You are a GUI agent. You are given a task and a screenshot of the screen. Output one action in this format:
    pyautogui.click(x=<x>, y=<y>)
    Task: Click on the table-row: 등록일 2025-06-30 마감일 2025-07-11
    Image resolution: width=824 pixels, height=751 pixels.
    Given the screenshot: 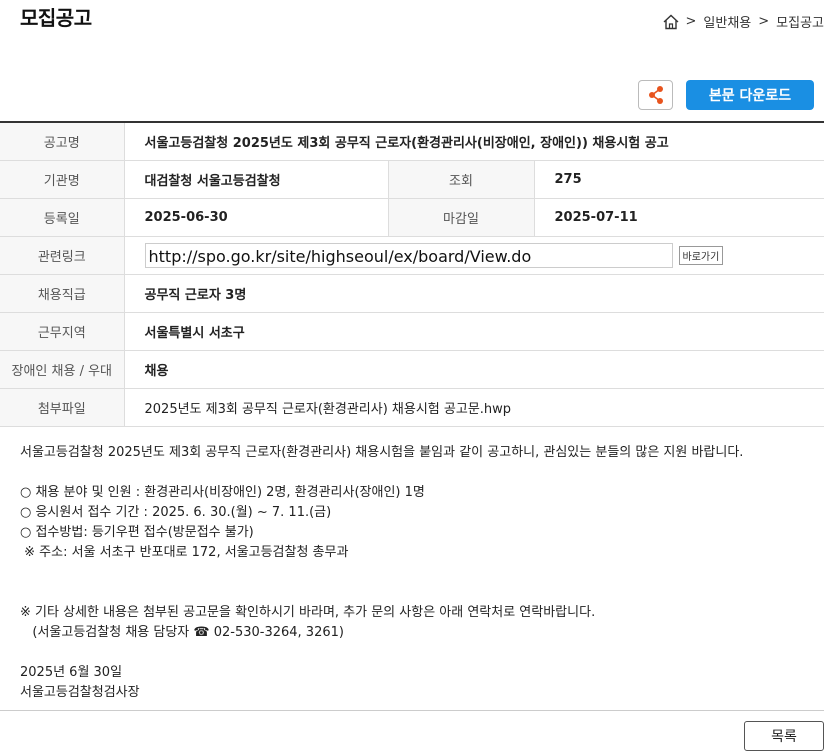 What is the action you would take?
    pyautogui.click(x=412, y=217)
    